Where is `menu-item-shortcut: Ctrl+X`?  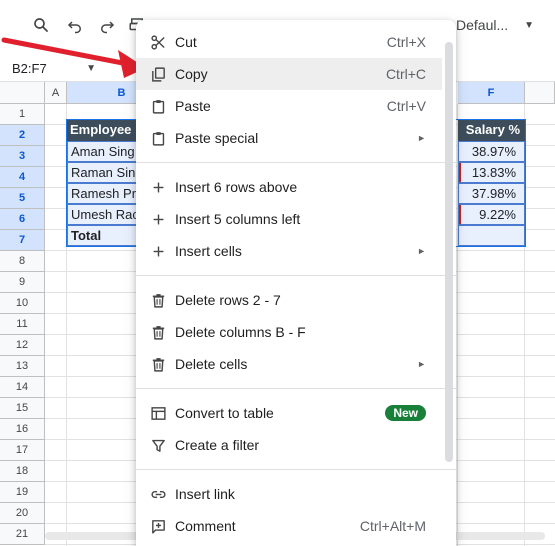
menu-item-shortcut: Ctrl+X is located at coordinates (406, 42).